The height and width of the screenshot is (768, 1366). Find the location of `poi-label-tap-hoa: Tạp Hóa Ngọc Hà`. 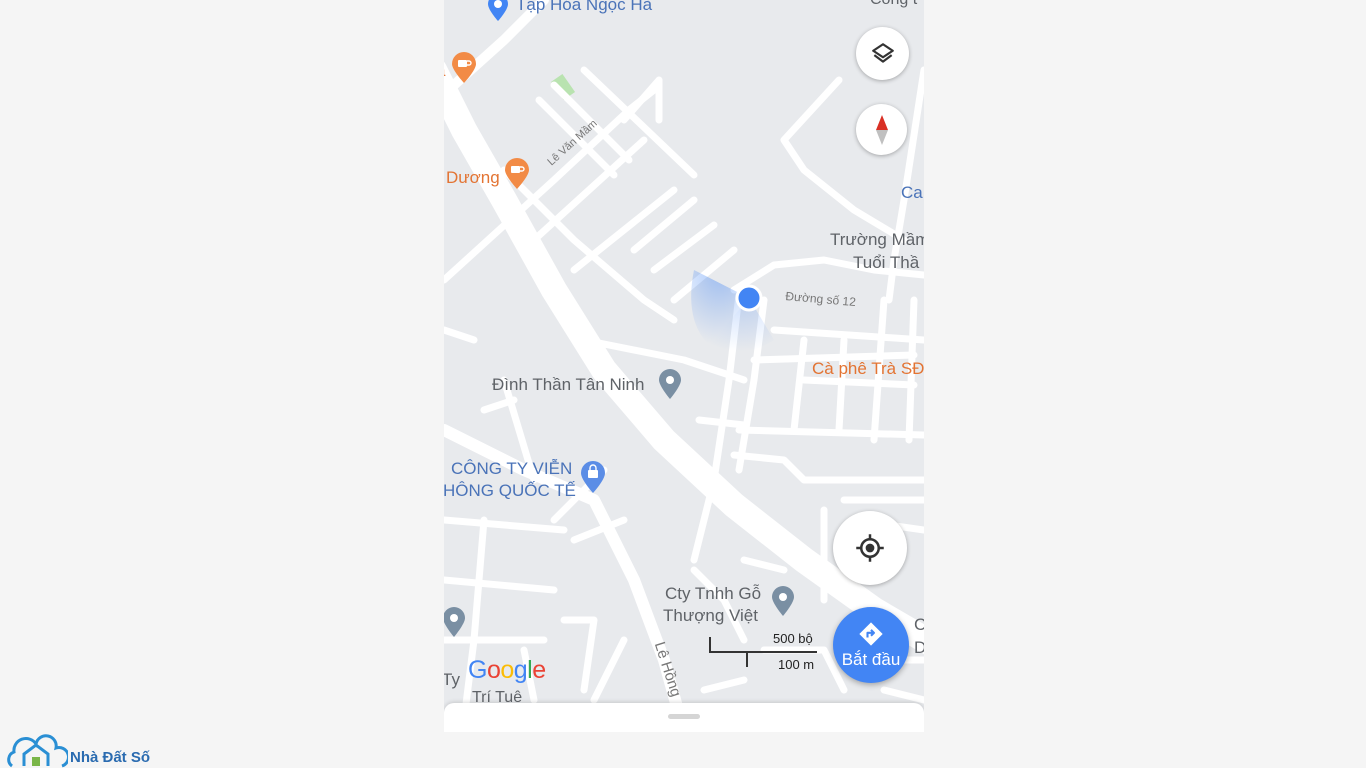

poi-label-tap-hoa: Tạp Hóa Ngọc Hà is located at coordinates (584, 6).